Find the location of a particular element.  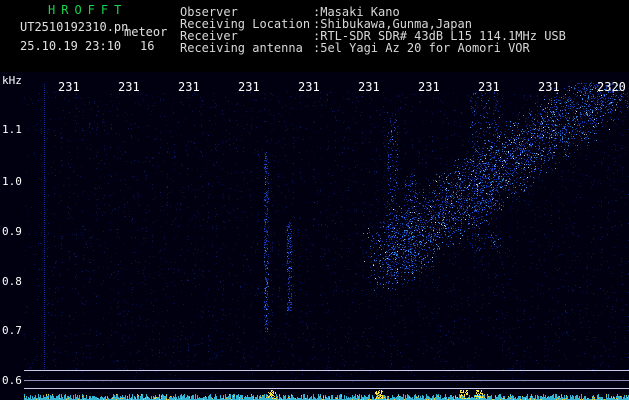

antenna-label: Receiving antenna is located at coordinates (241, 48).